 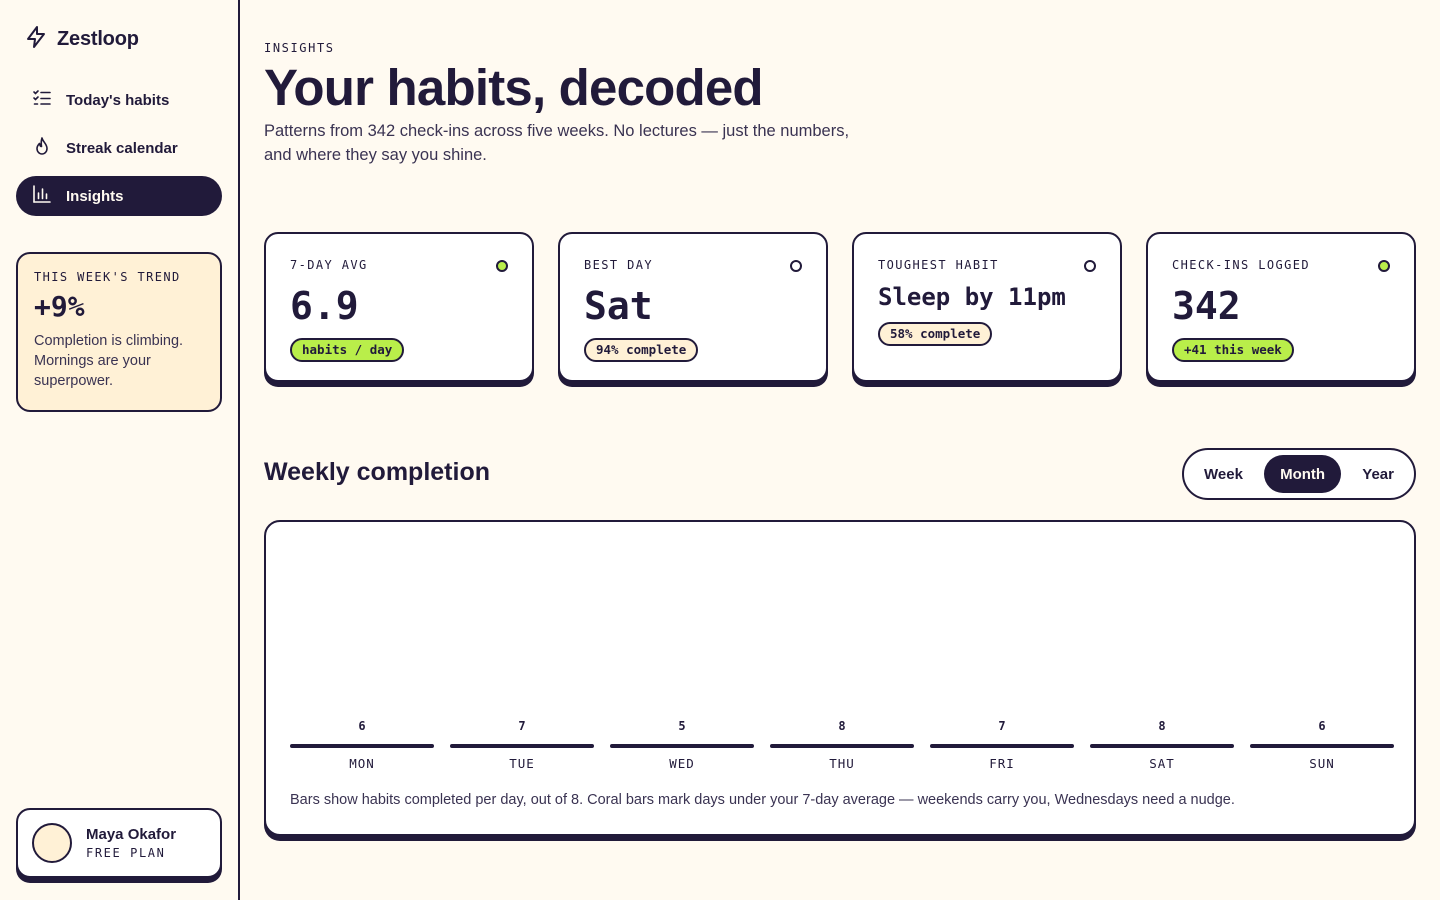 I want to click on avatar, so click(x=52, y=843).